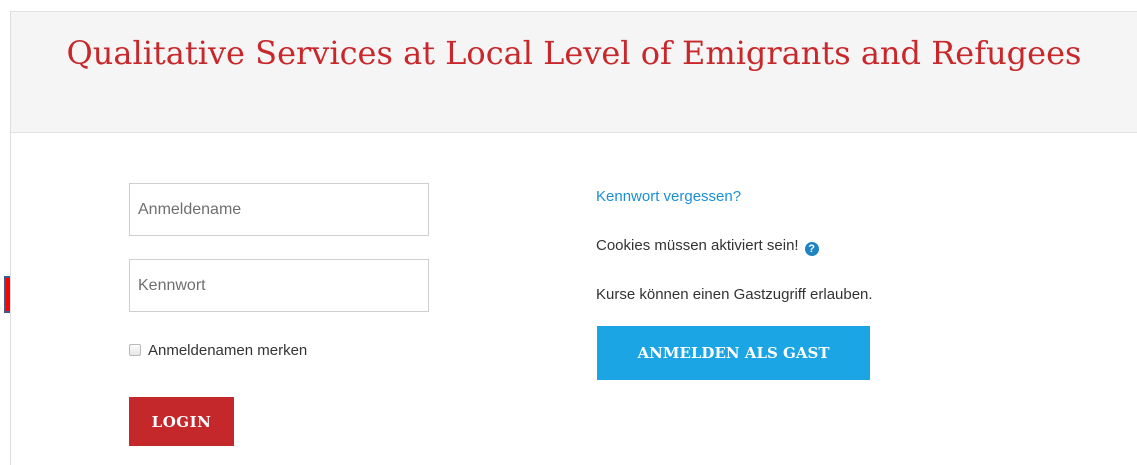 Image resolution: width=1137 pixels, height=465 pixels. I want to click on help-icon: ?, so click(811, 249).